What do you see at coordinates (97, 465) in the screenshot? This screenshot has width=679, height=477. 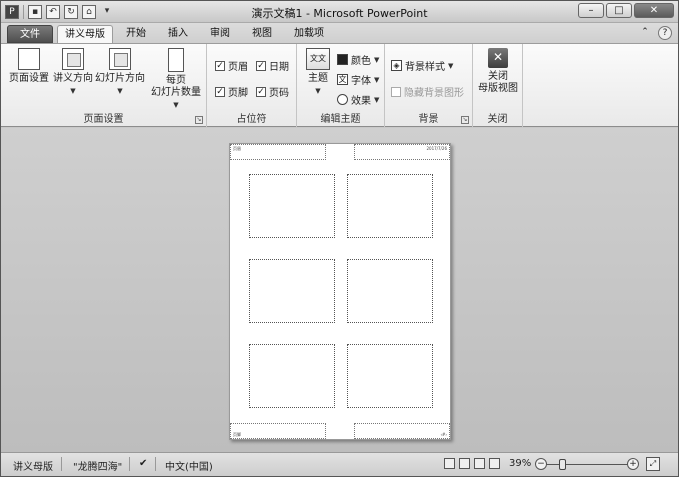 I see `status-theme: "龙腾四海"` at bounding box center [97, 465].